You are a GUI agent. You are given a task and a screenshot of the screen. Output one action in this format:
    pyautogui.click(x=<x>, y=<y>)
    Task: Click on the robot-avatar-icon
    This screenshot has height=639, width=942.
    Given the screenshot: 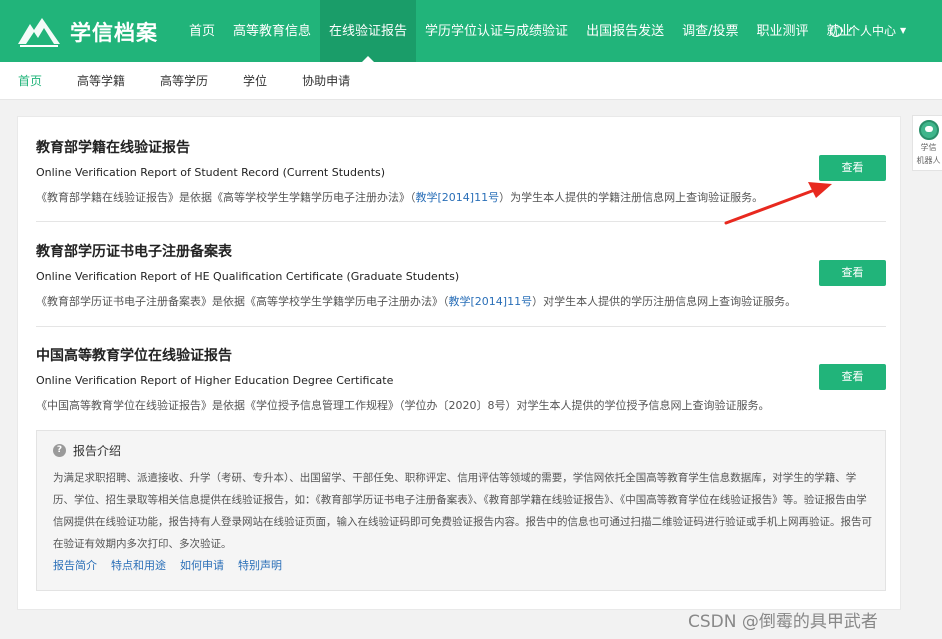 What is the action you would take?
    pyautogui.click(x=928, y=130)
    